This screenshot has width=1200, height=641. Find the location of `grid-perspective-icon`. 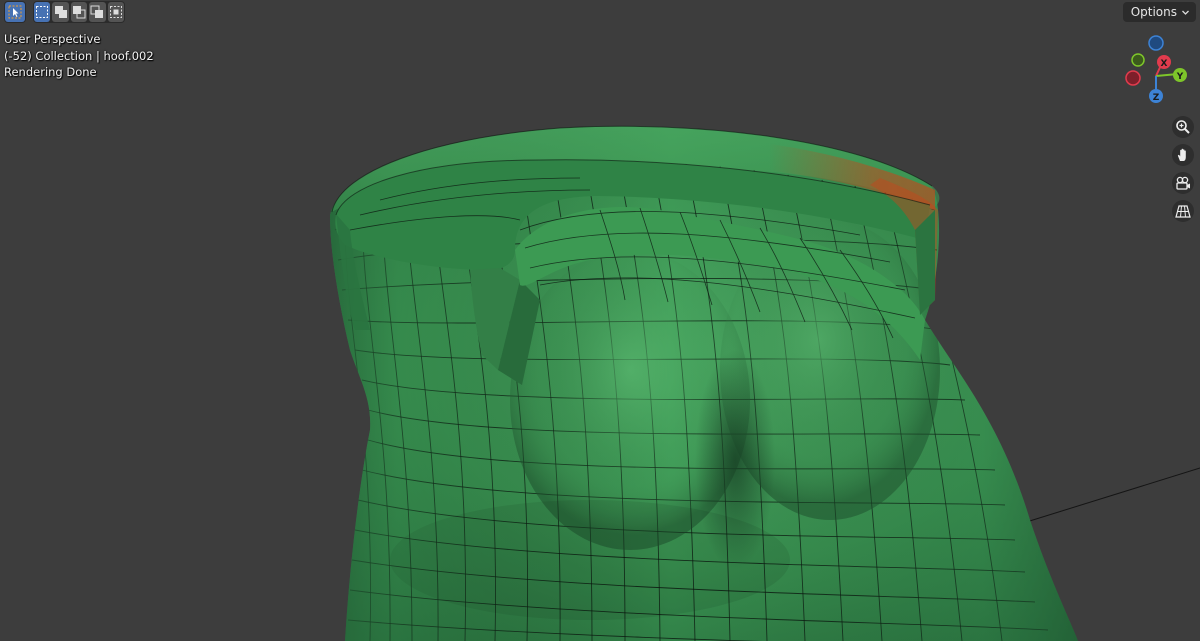

grid-perspective-icon is located at coordinates (1183, 211).